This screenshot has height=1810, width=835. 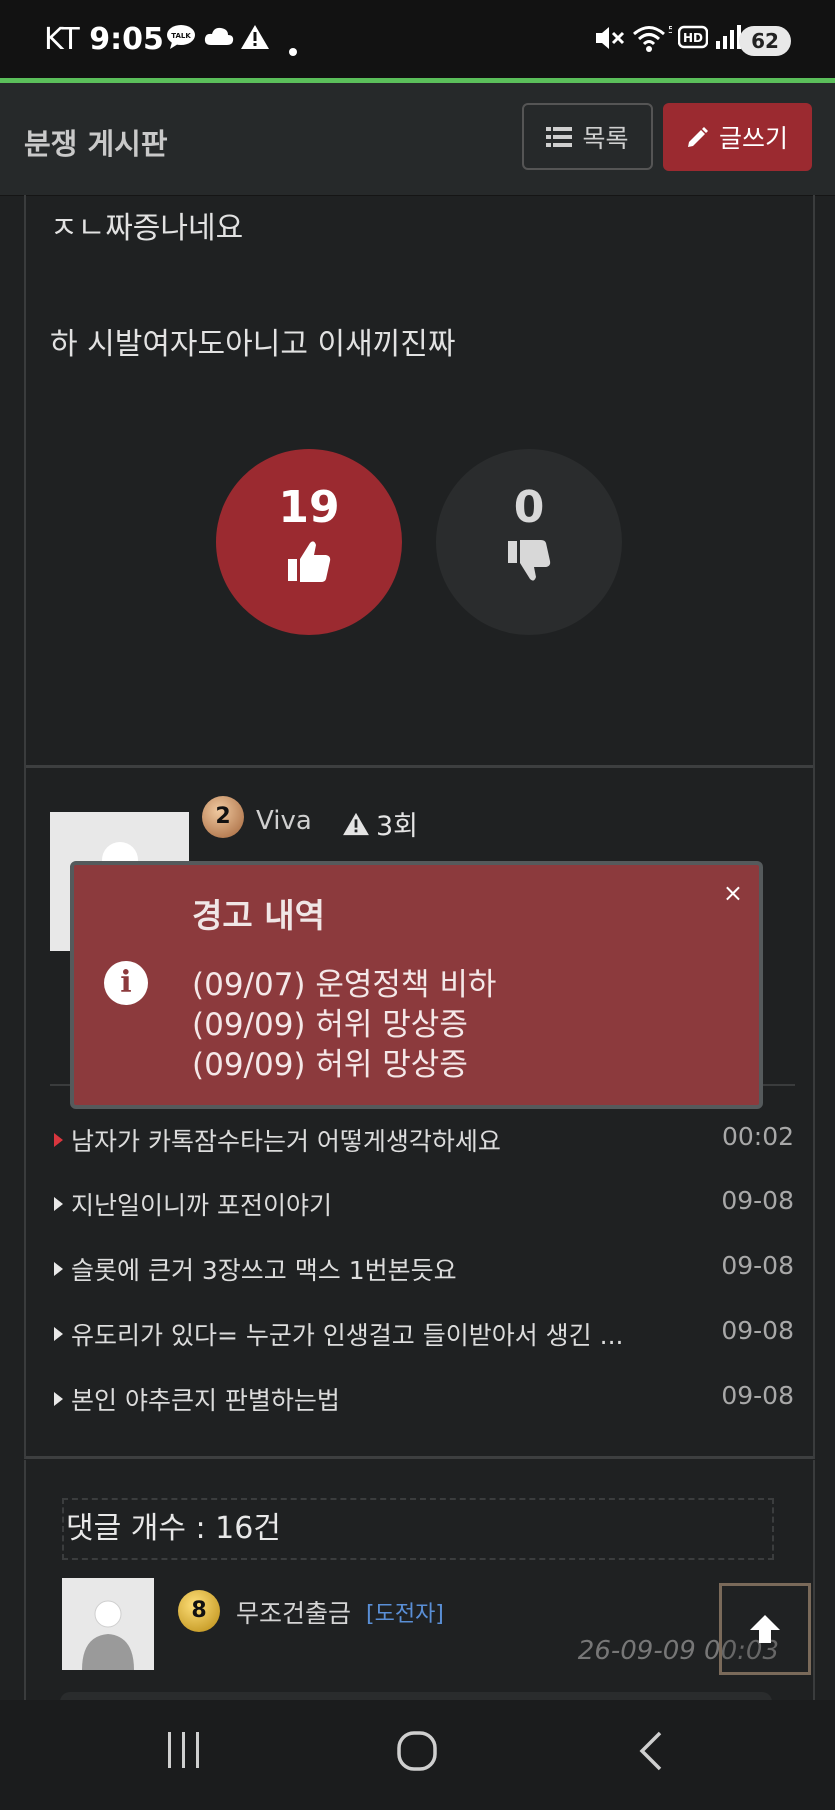 I want to click on status-bar: KT 9:05 TALK 5 HD 62, so click(x=417, y=40).